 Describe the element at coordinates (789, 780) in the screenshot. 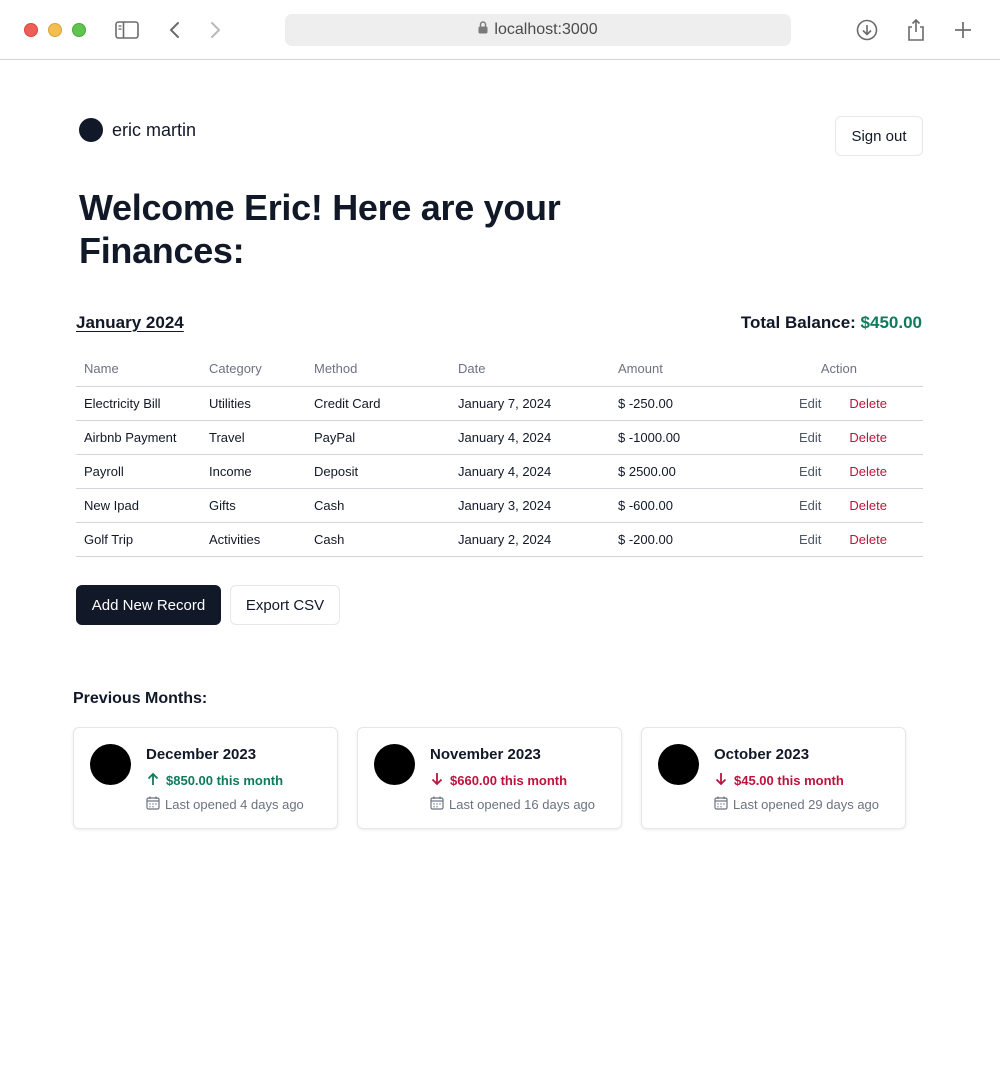

I see `month-card-change-text: $45.00 this month` at that location.